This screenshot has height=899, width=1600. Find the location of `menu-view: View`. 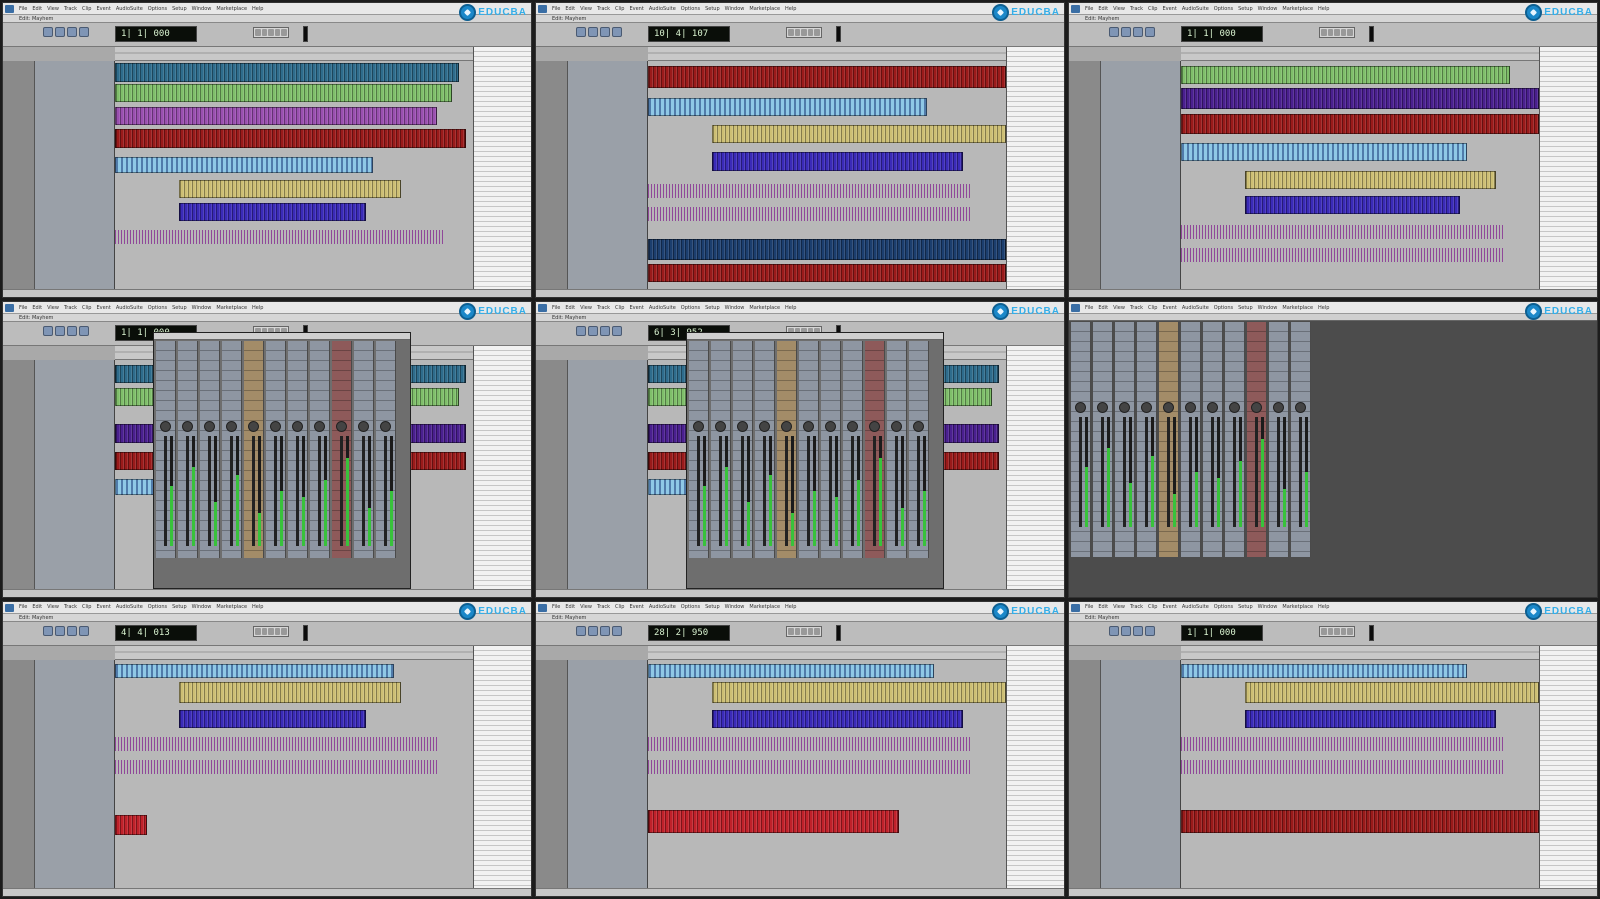

menu-view: View is located at coordinates (53, 607).